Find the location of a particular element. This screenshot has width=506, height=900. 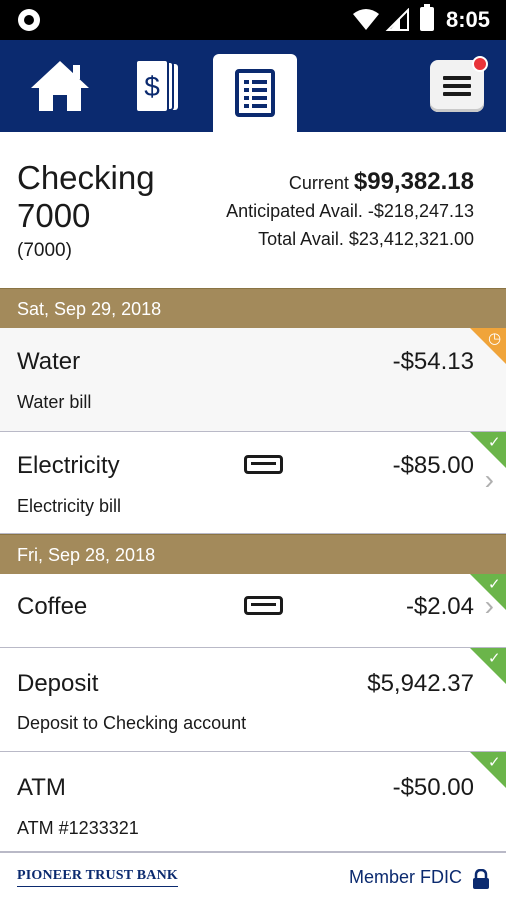

anticipated-balance-value: -$218,247.13 is located at coordinates (420, 211).